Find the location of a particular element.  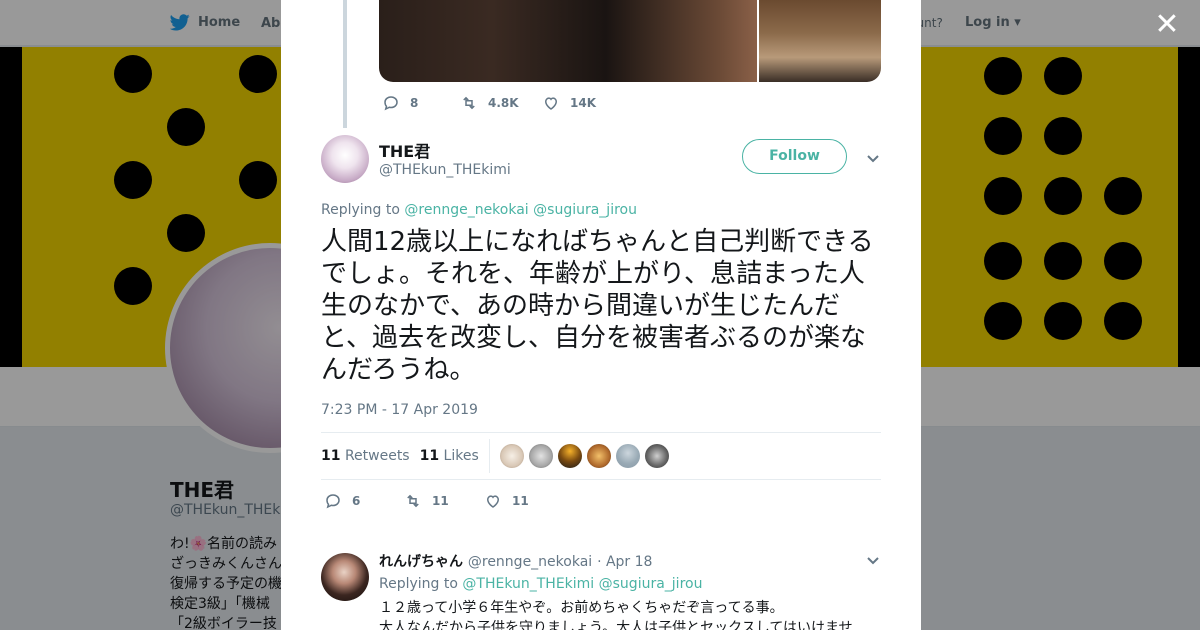

reply-author-name: れんげちゃん is located at coordinates (421, 562).